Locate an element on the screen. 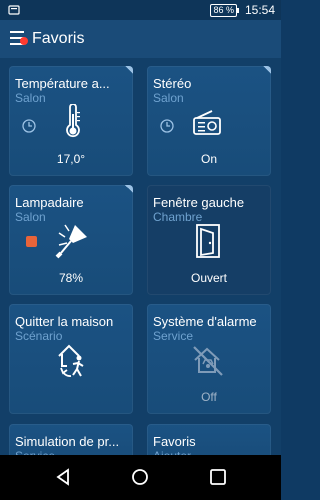  tile-name: Favoris is located at coordinates (174, 441).